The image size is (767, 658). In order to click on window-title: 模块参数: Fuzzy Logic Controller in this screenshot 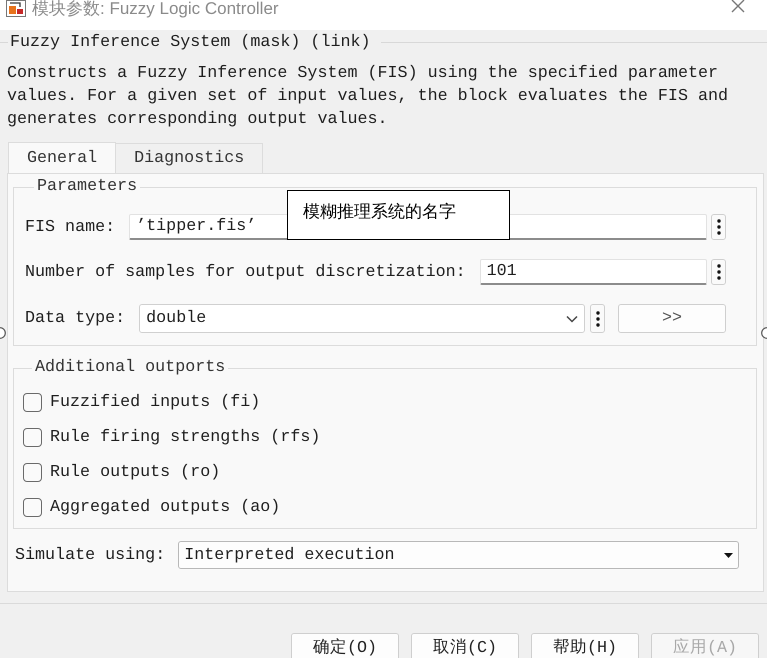, I will do `click(155, 8)`.